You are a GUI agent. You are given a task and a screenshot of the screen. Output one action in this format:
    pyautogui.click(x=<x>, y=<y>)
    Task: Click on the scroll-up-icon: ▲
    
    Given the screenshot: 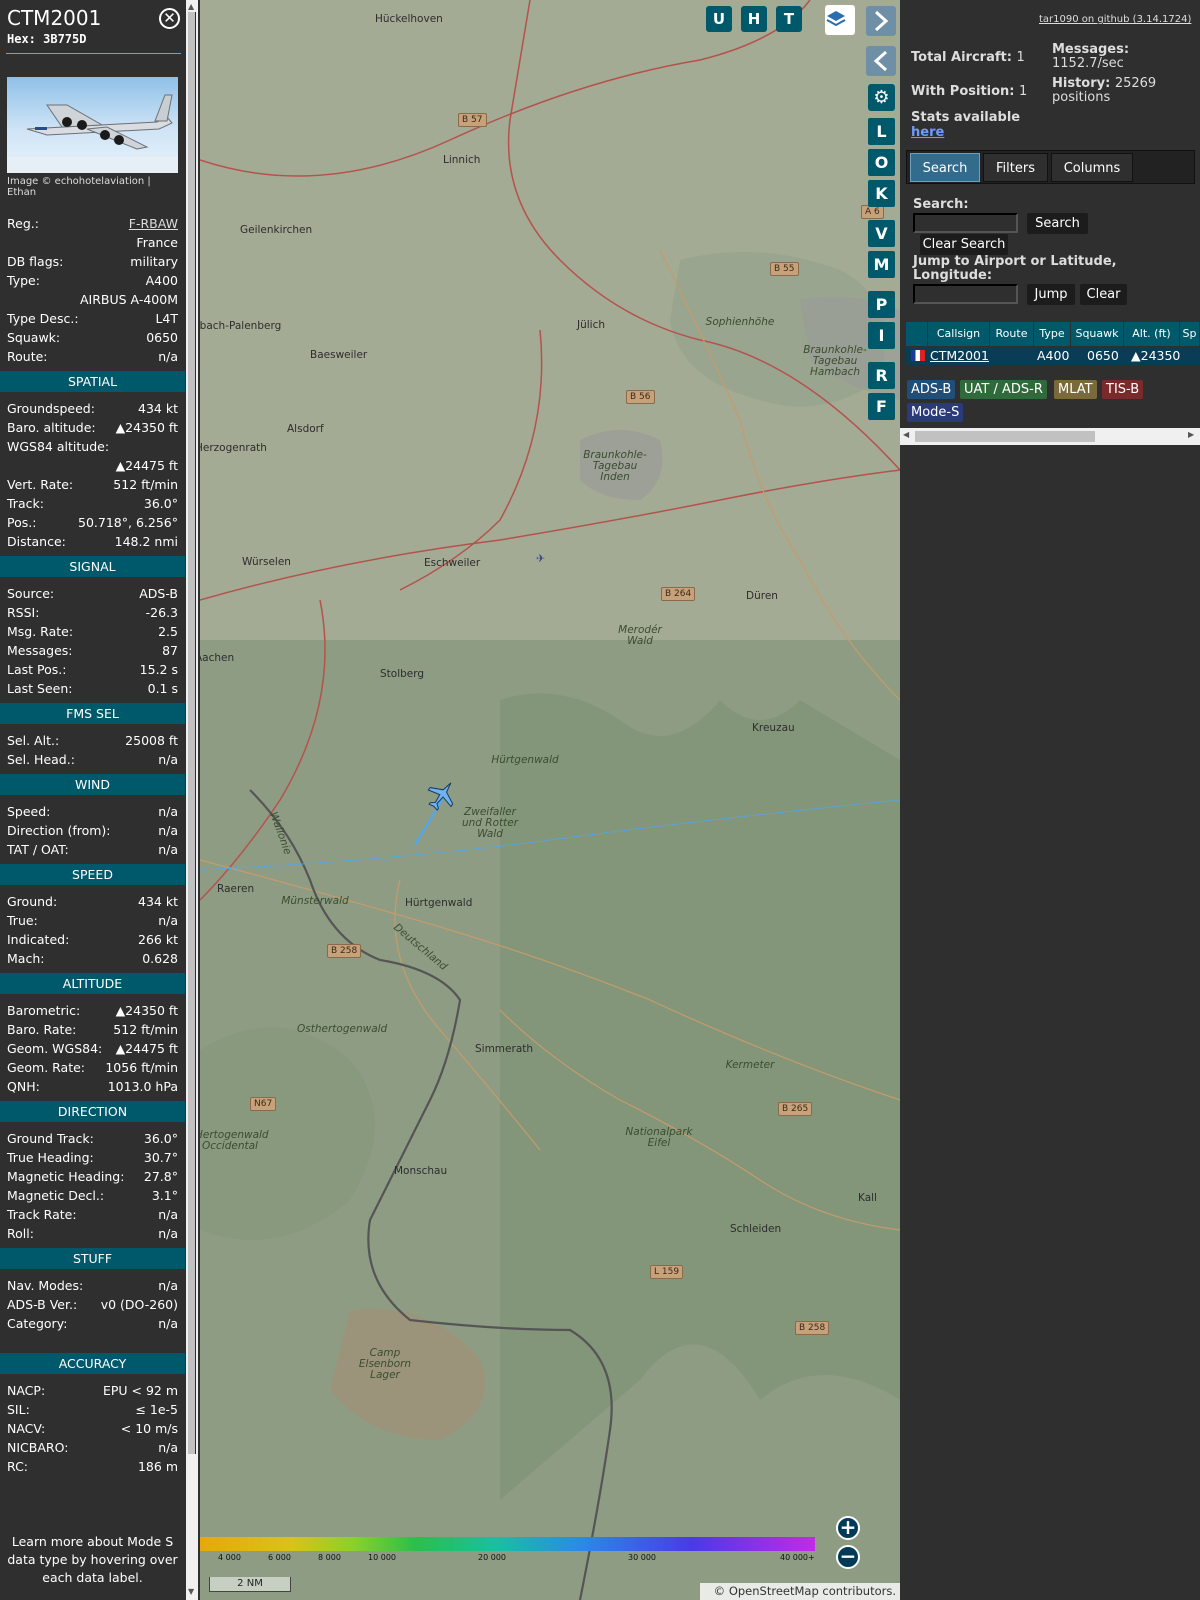 What is the action you would take?
    pyautogui.click(x=191, y=6)
    